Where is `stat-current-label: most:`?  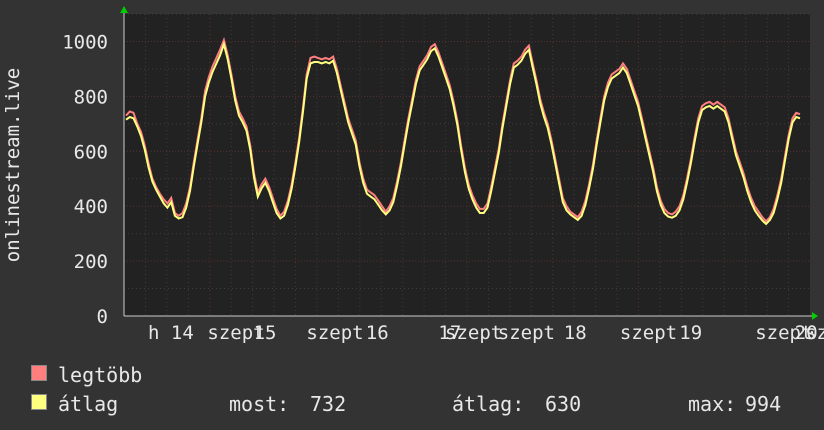 stat-current-label: most: is located at coordinates (259, 404).